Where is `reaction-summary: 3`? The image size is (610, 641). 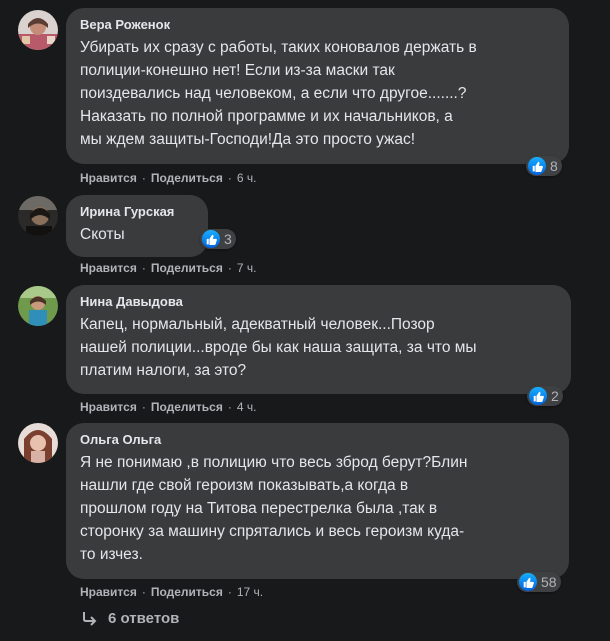
reaction-summary: 3 is located at coordinates (218, 239).